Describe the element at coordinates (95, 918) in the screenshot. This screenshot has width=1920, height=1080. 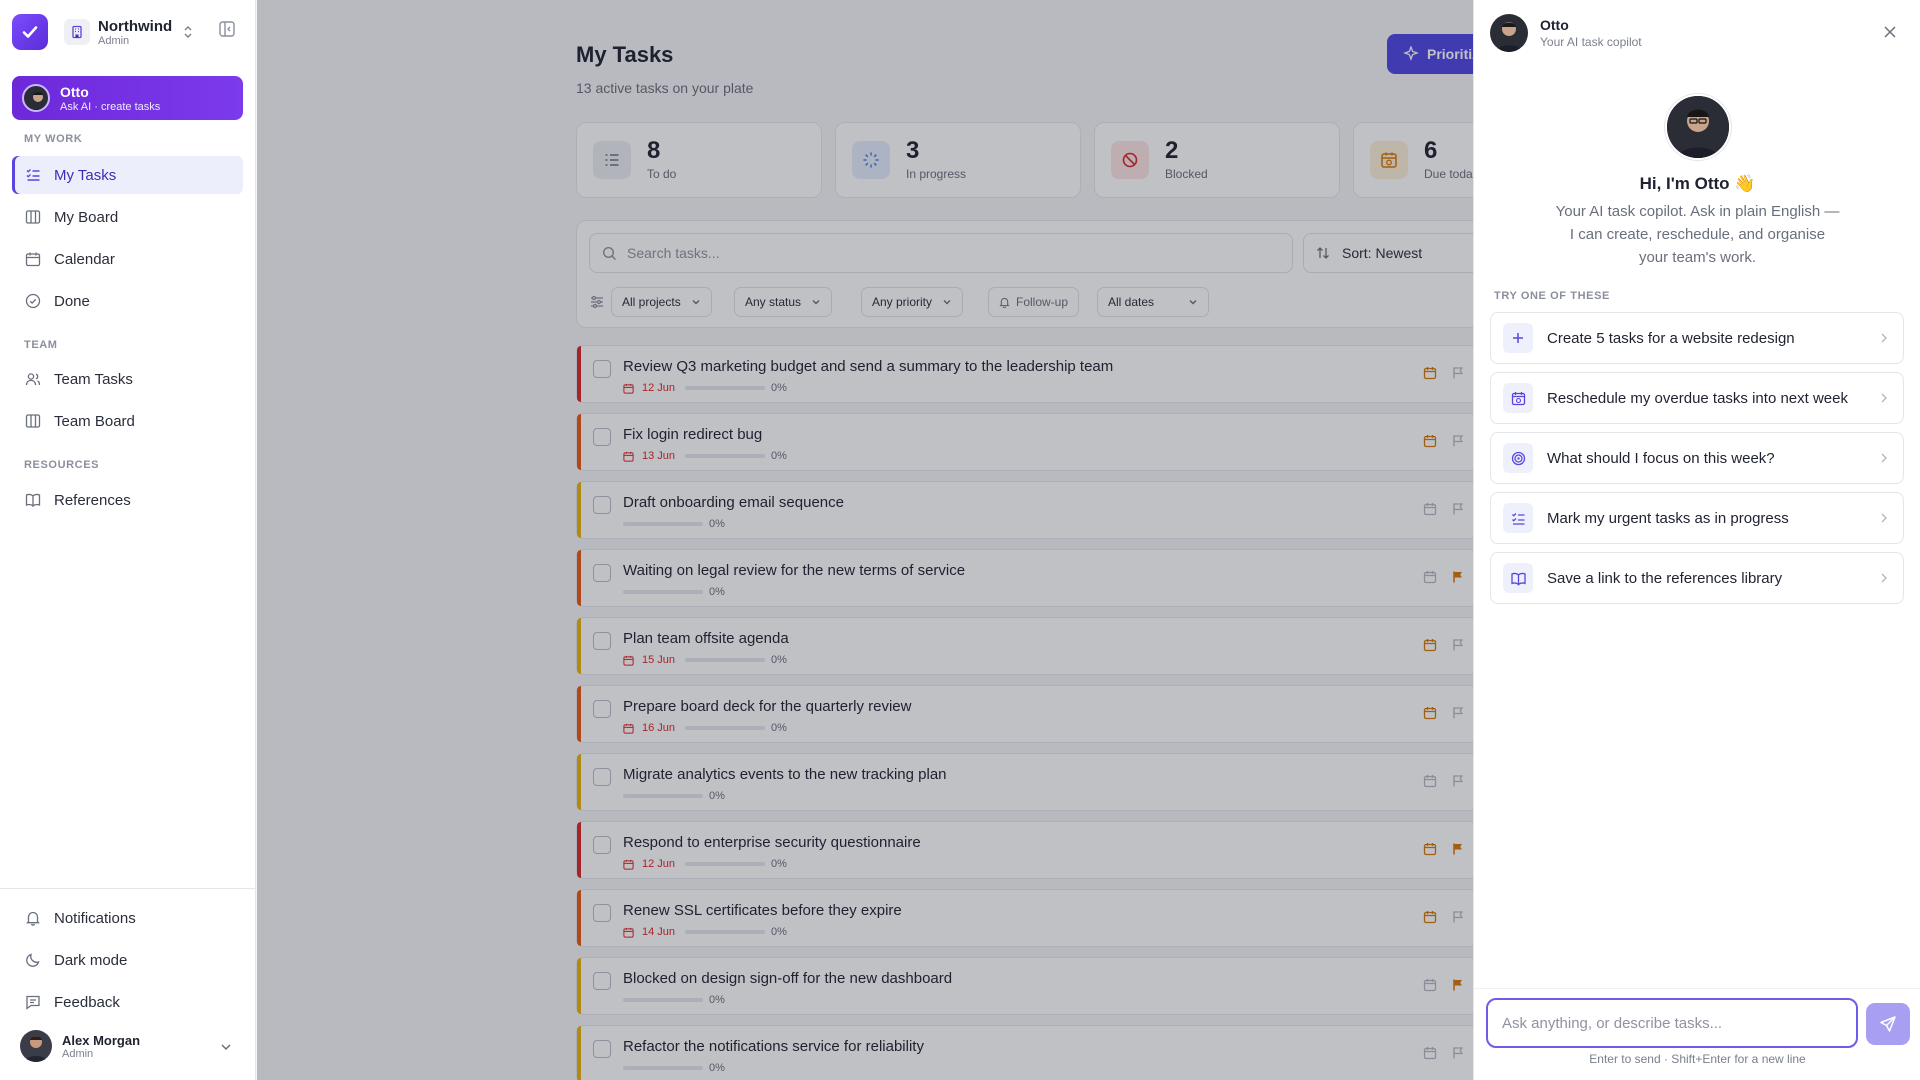
I see `sidebar-item-label: Notifications` at that location.